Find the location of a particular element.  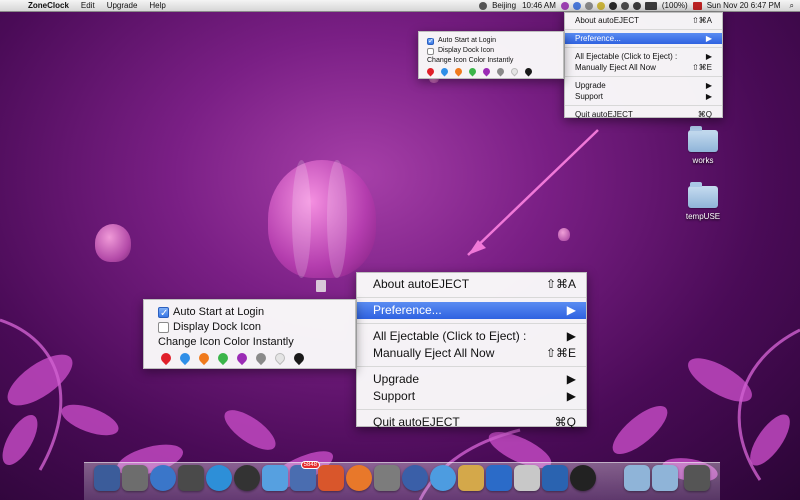

film-icon is located at coordinates (191, 478).